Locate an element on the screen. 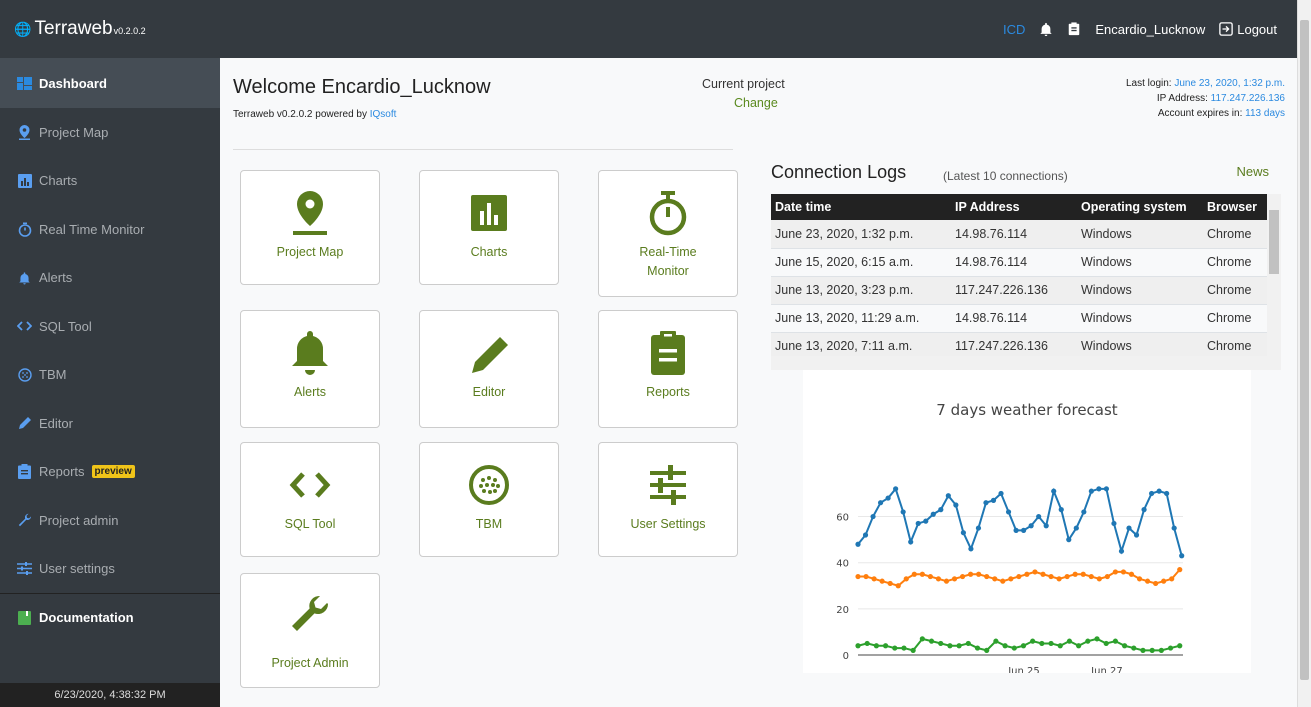 This screenshot has height=707, width=1311. table-horizontal-scrollbar is located at coordinates (1026, 363).